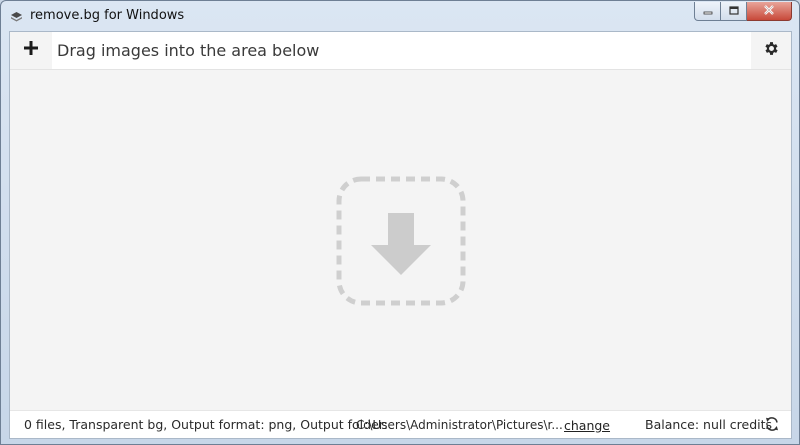 The image size is (800, 445). I want to click on minimize-icon, so click(708, 11).